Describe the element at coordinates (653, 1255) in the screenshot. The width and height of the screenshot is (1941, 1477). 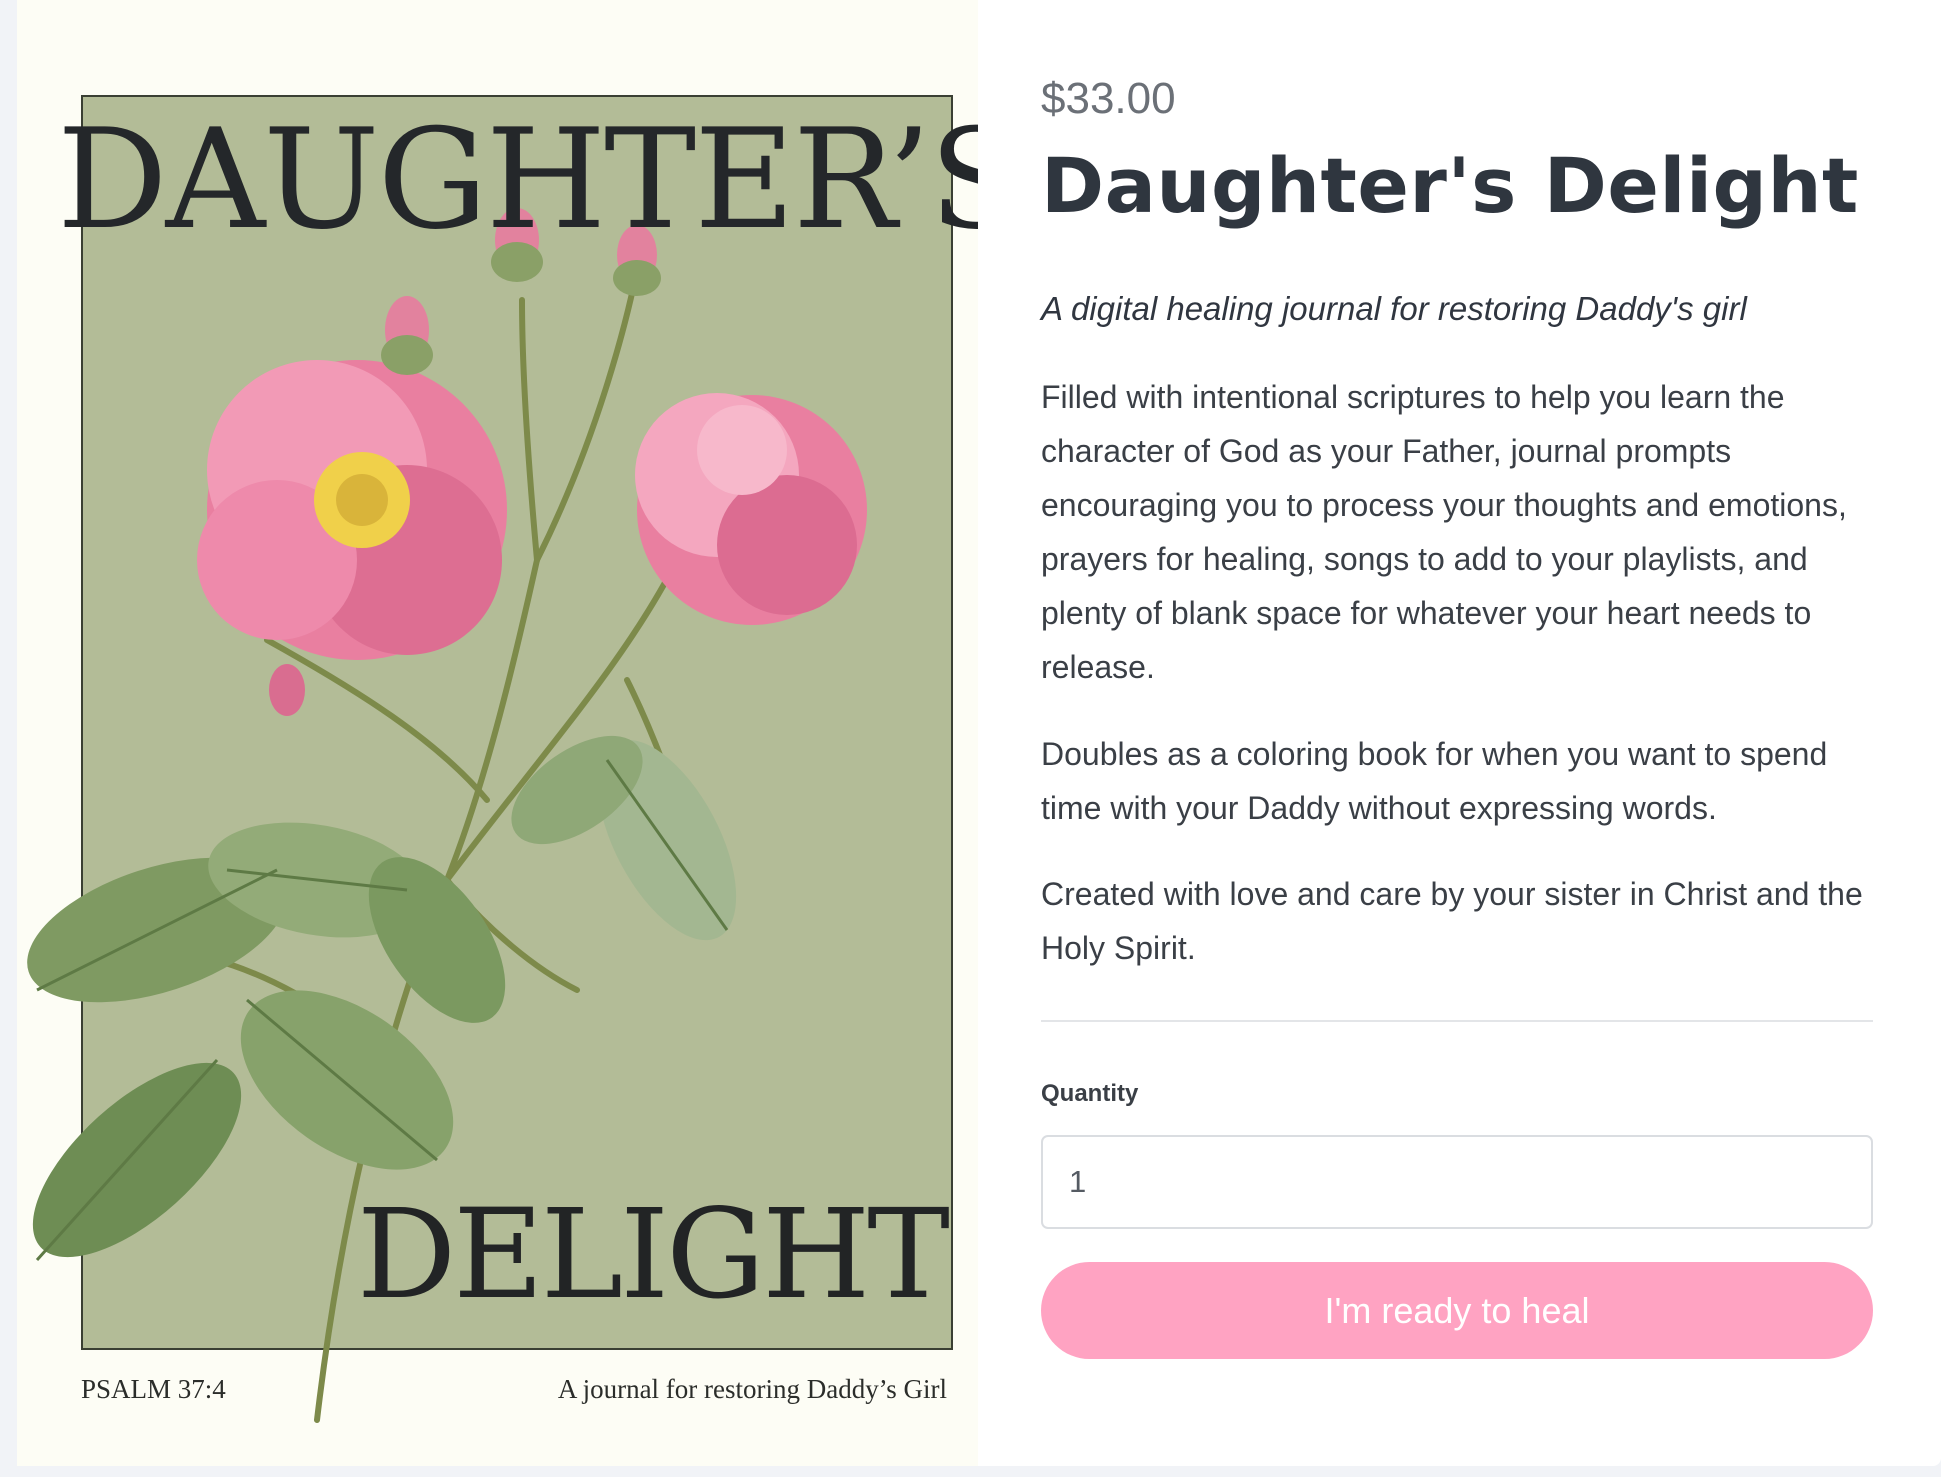
I see `cover-title-bottom: DELIGHT` at that location.